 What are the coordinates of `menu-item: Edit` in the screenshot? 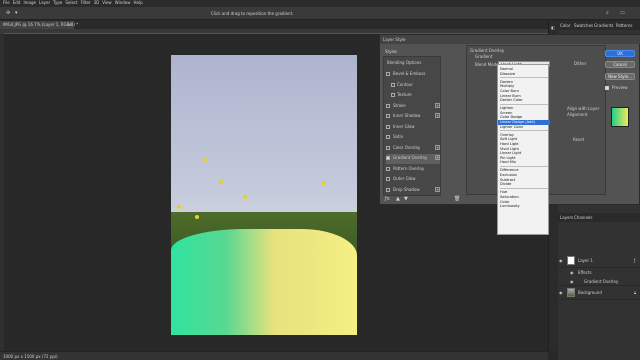 It's located at (17, 2).